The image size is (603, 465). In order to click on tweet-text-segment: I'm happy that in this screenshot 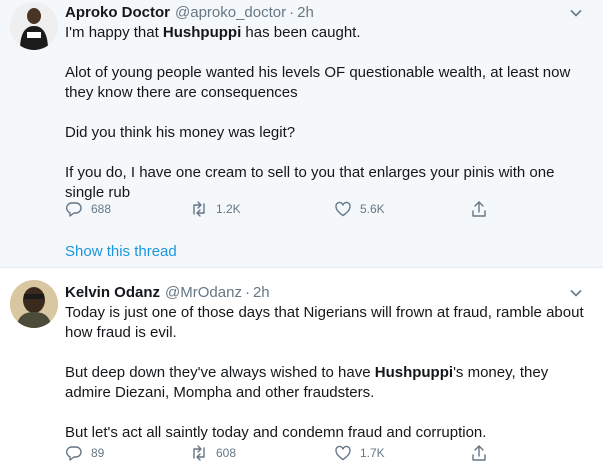, I will do `click(114, 32)`.